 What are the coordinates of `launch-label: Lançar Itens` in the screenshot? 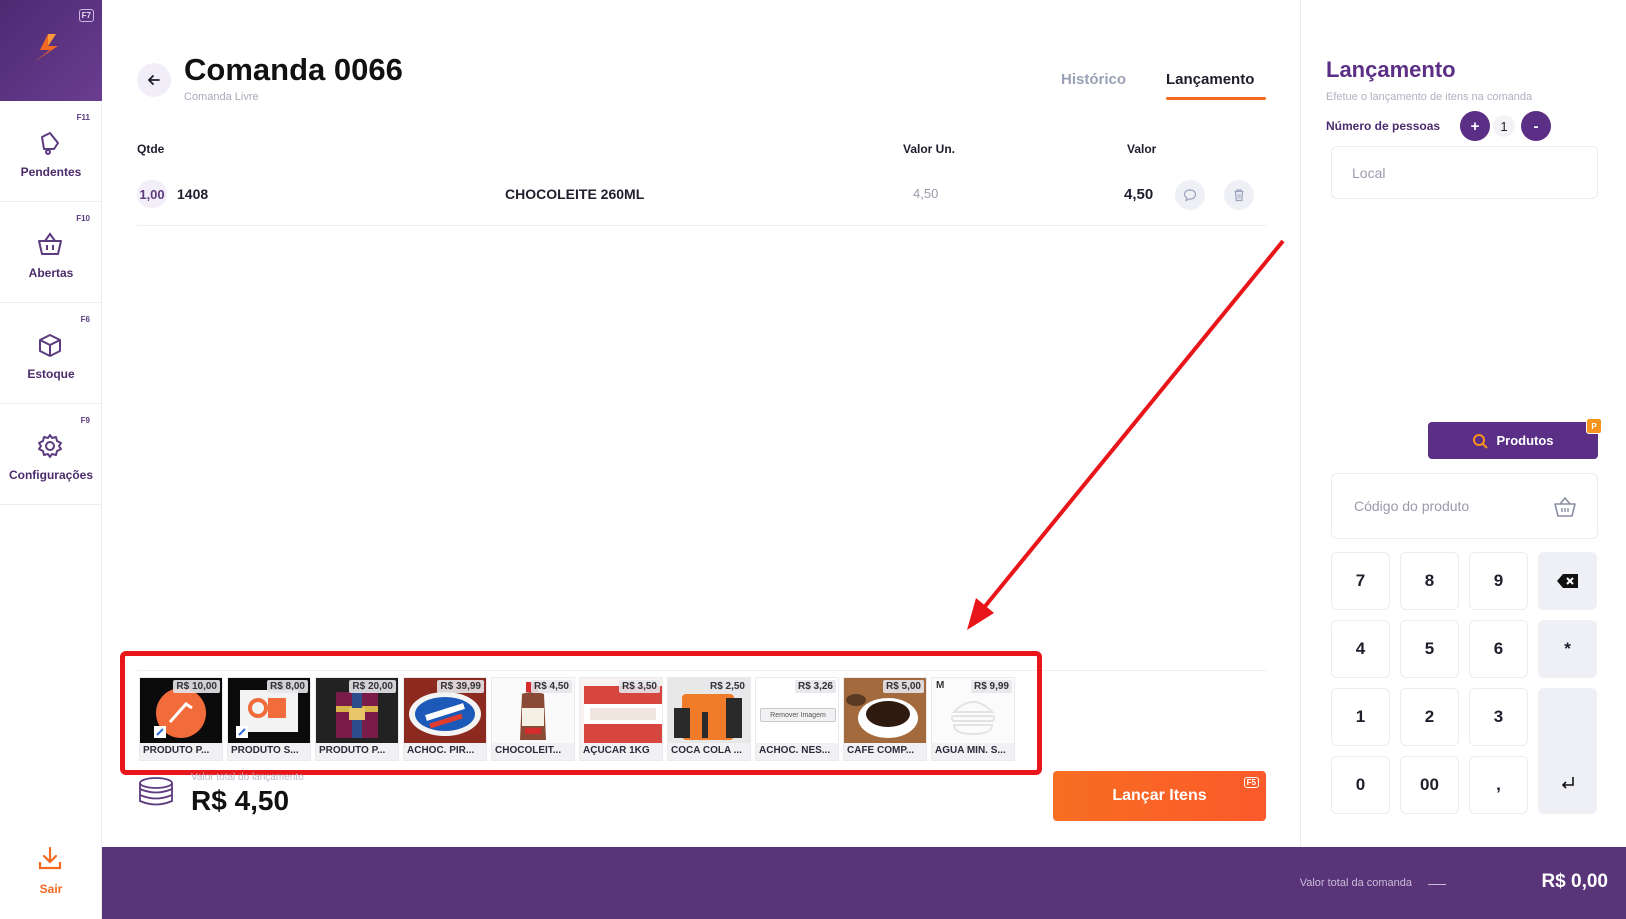 It's located at (1159, 795).